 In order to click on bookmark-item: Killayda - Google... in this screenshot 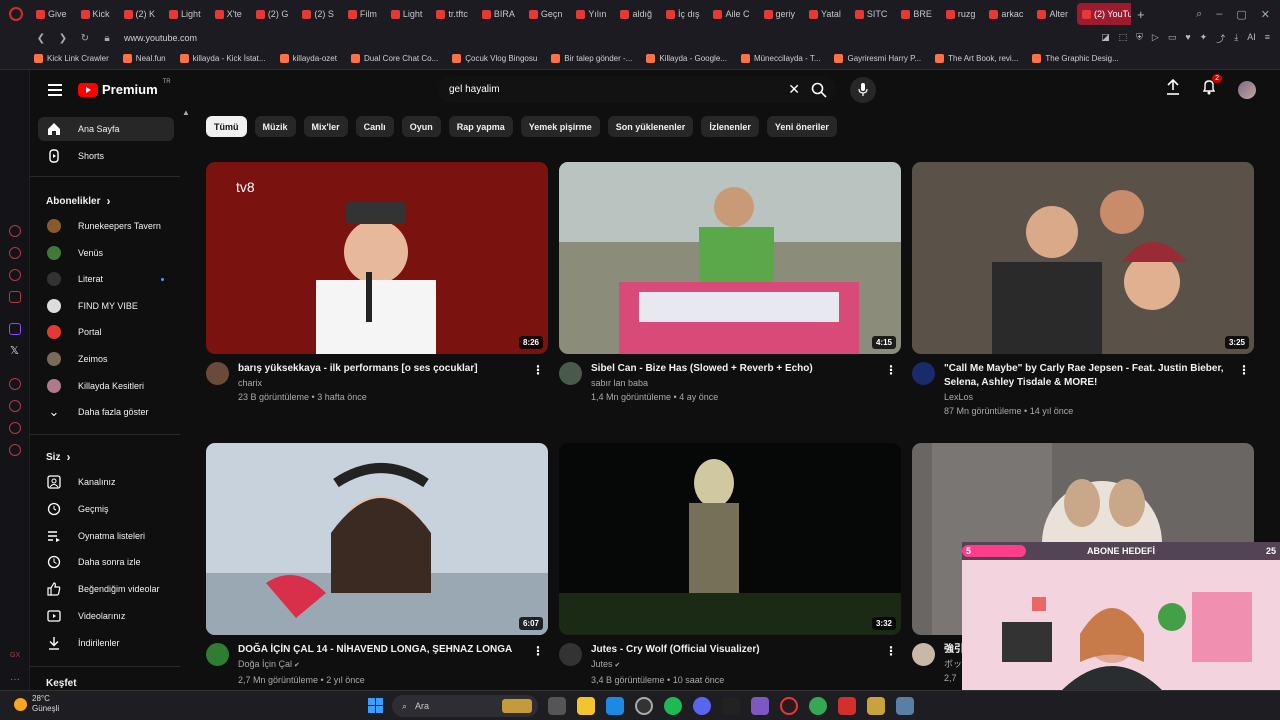, I will do `click(686, 58)`.